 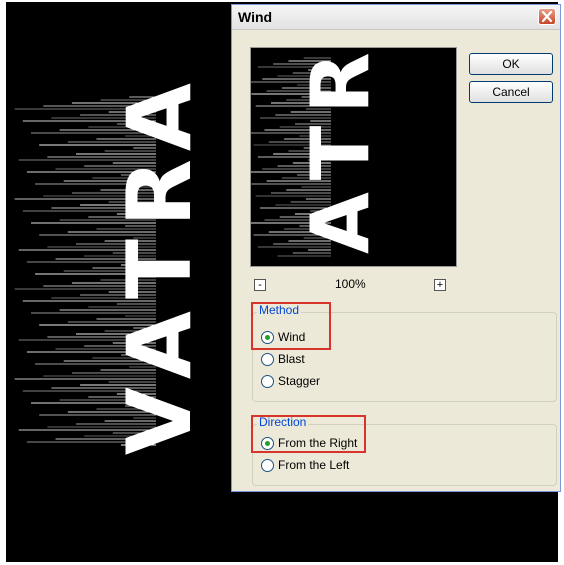 What do you see at coordinates (159, 421) in the screenshot?
I see `letter-v: V` at bounding box center [159, 421].